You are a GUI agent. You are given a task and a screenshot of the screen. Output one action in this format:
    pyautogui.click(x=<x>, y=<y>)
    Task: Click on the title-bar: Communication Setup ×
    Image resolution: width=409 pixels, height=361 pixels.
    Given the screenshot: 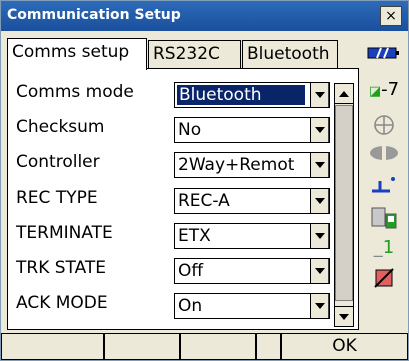 What is the action you would take?
    pyautogui.click(x=204, y=16)
    